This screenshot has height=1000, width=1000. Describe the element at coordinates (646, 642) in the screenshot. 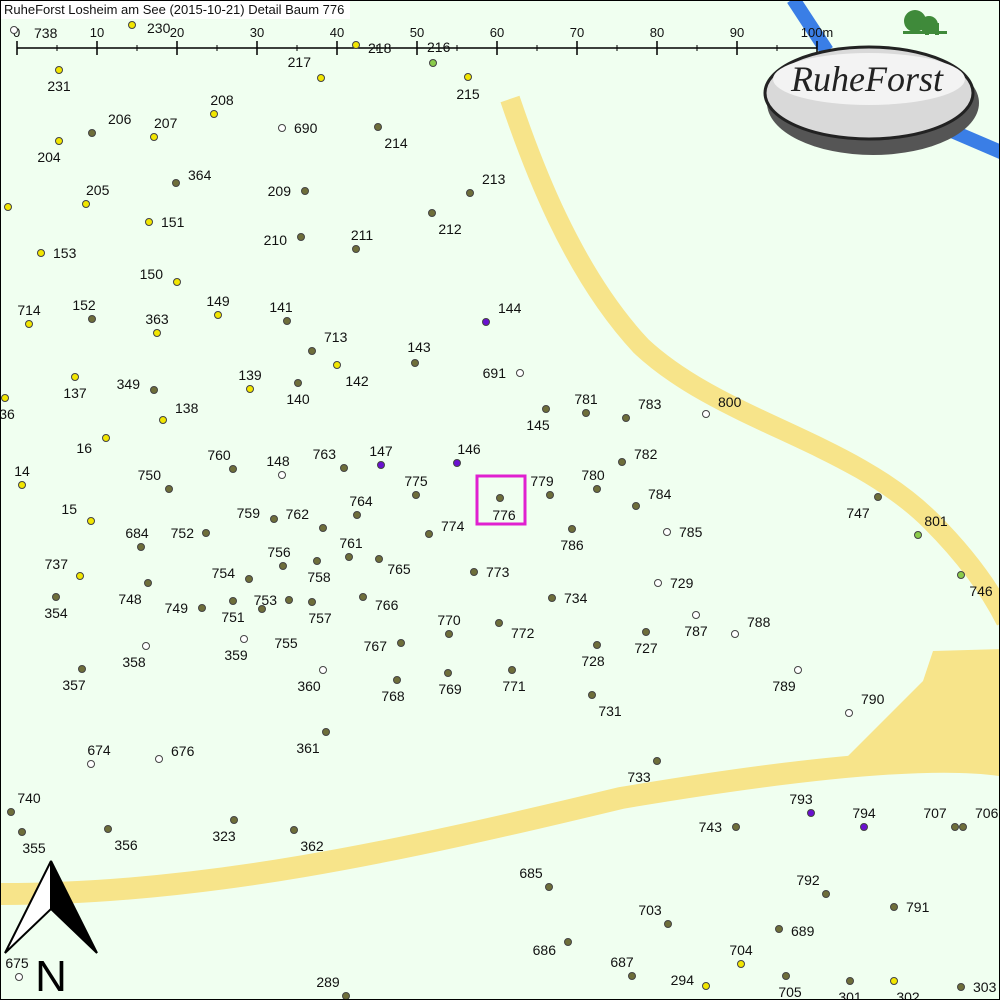

I see `tree-727: 727` at that location.